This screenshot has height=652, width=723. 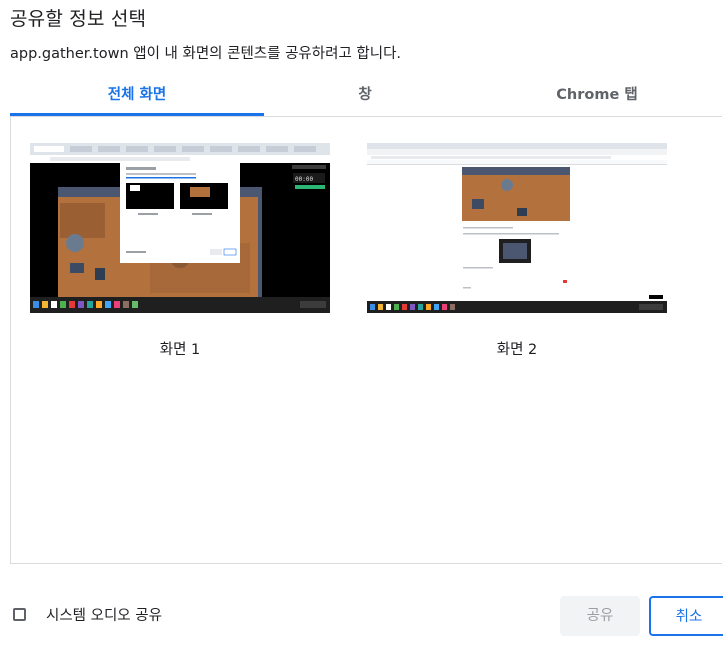 What do you see at coordinates (137, 96) in the screenshot?
I see `tab-entire-screen: 전체 화면` at bounding box center [137, 96].